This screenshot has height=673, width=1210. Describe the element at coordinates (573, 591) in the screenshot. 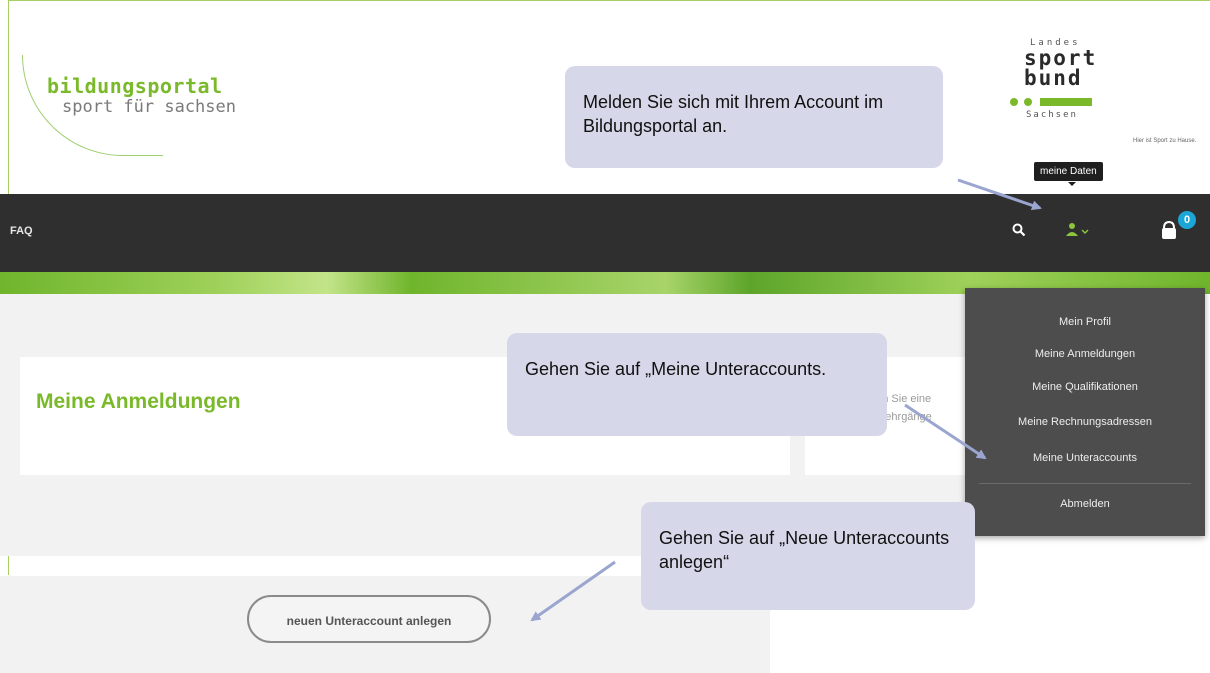

I see `arrow-to-new-button` at that location.